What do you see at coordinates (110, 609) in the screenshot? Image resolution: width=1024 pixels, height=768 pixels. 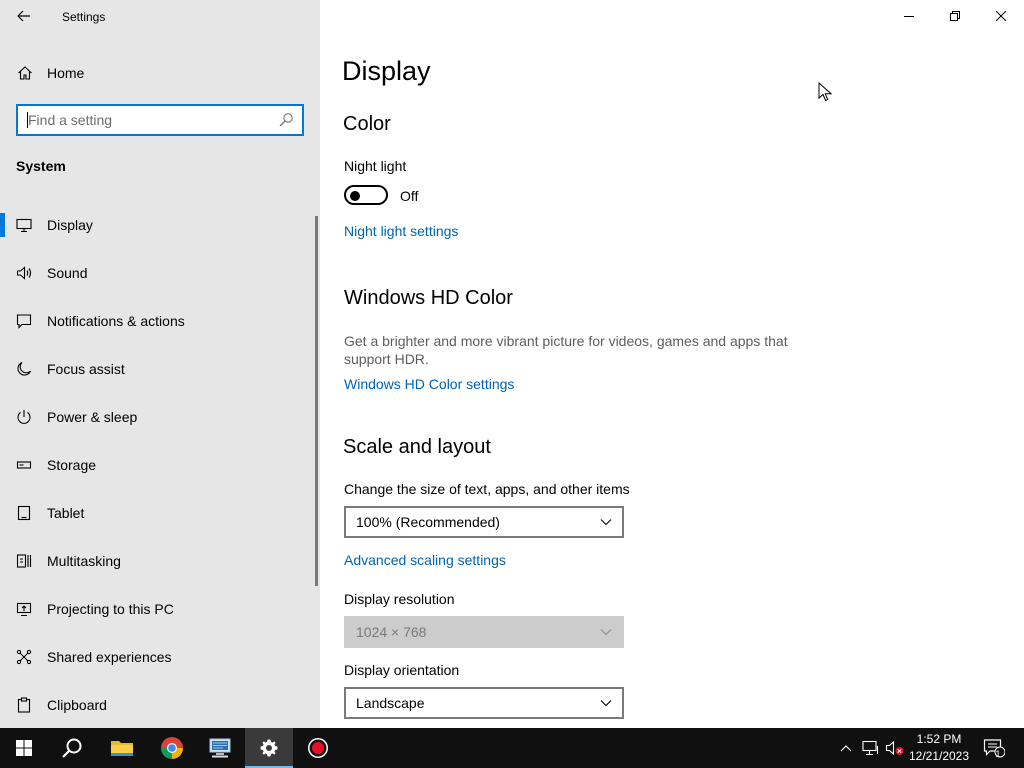 I see `sidebar-item-label: Projecting to this PC` at bounding box center [110, 609].